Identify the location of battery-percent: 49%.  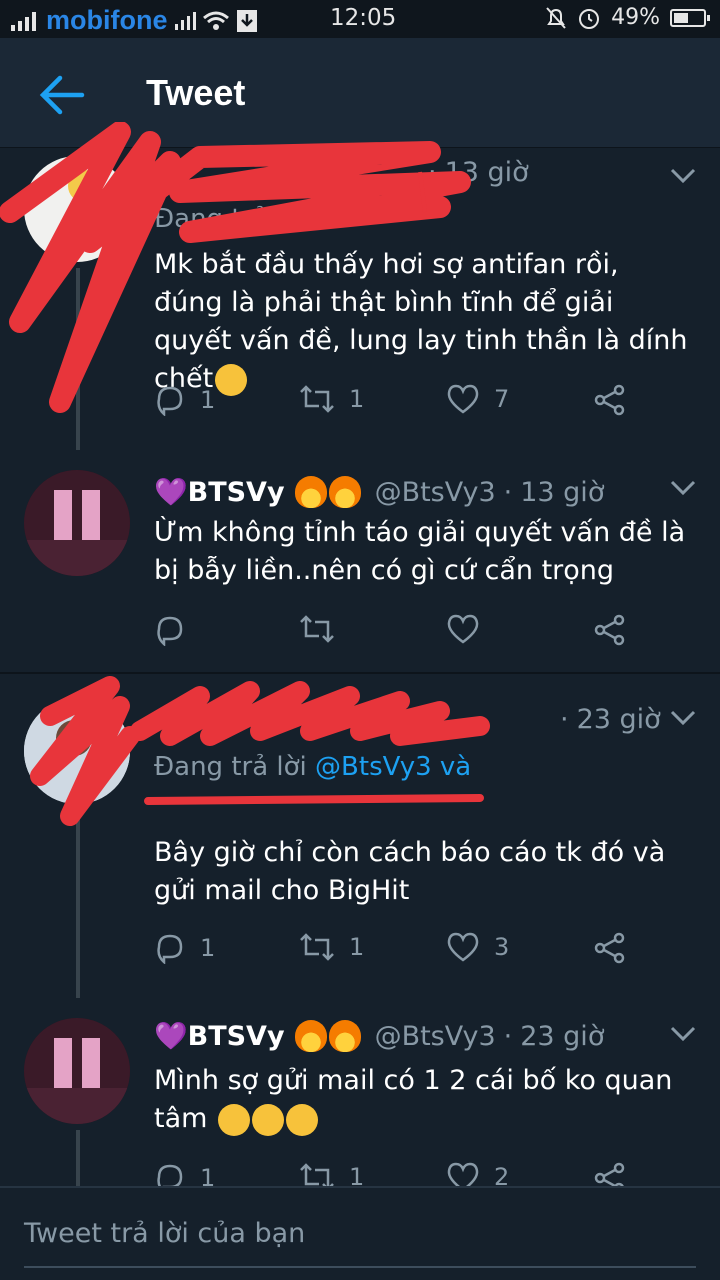
(635, 17).